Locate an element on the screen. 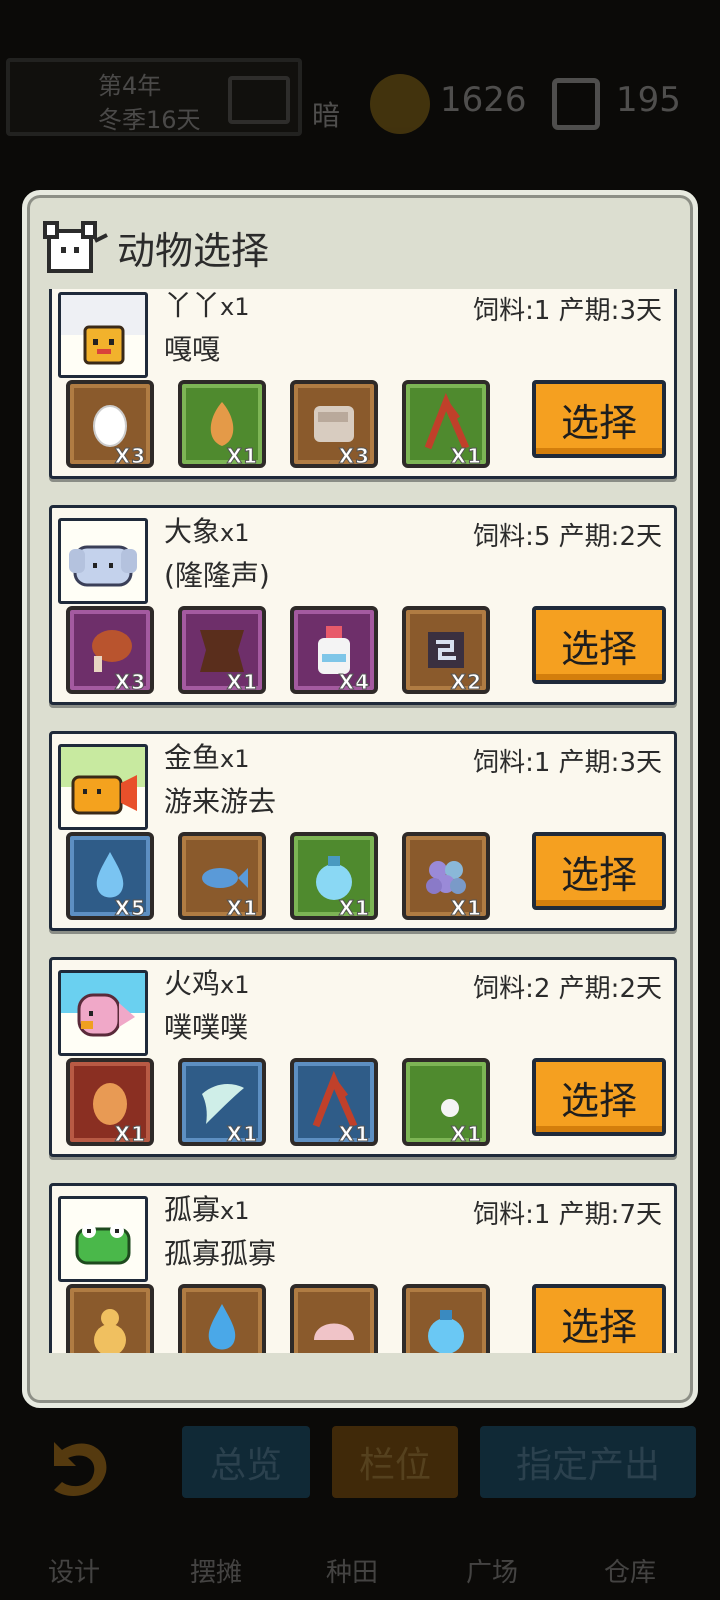 The image size is (720, 1600). animal-stats: 饲料:2 产期:2天 is located at coordinates (567, 989).